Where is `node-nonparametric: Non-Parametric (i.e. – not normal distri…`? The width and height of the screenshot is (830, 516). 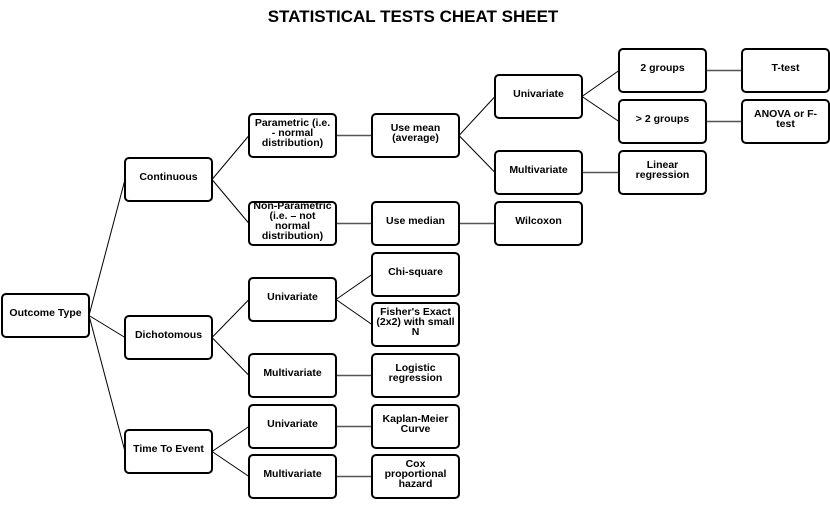
node-nonparametric: Non-Parametric (i.e. – not normal distri… is located at coordinates (292, 222).